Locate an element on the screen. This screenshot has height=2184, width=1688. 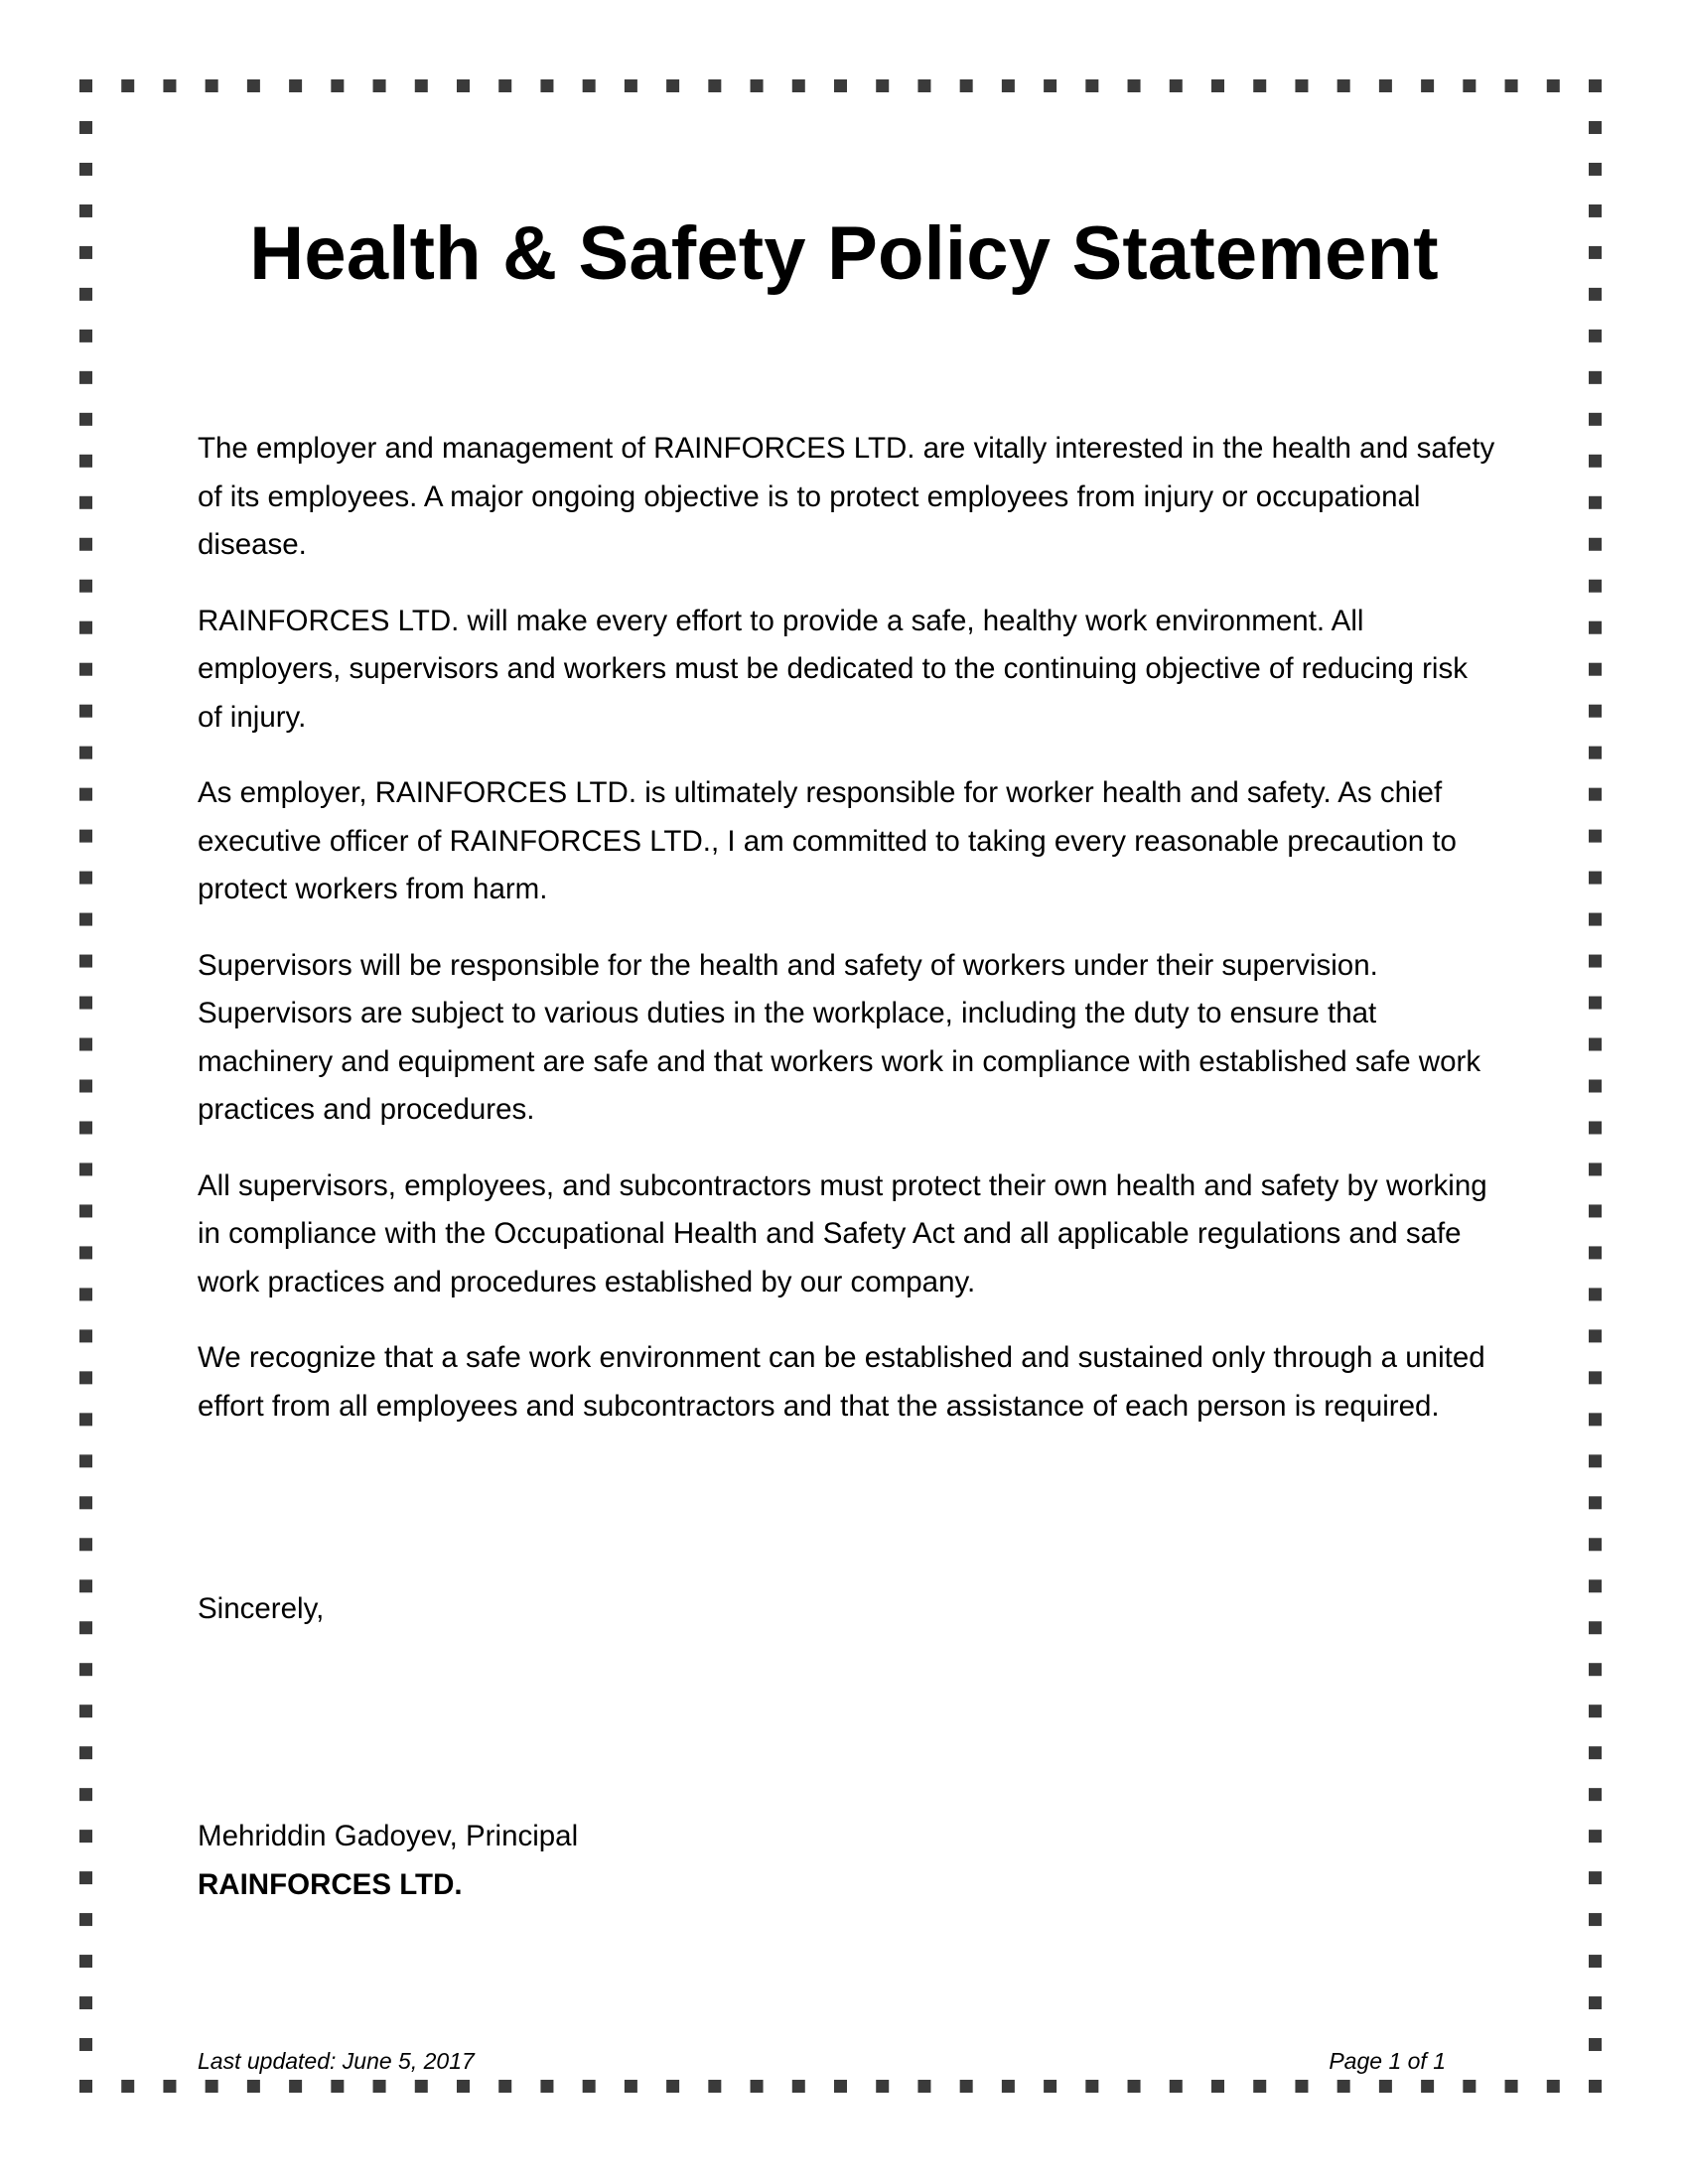
last-updated-date: Last updated: June 5, 2017 is located at coordinates (336, 2061).